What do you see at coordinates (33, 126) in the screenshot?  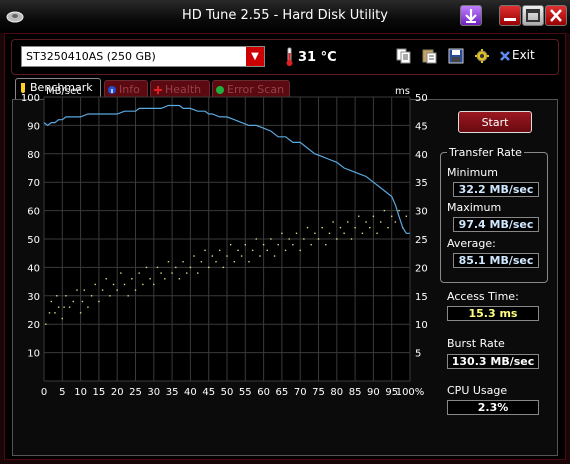 I see `y-left-tick-label: 90` at bounding box center [33, 126].